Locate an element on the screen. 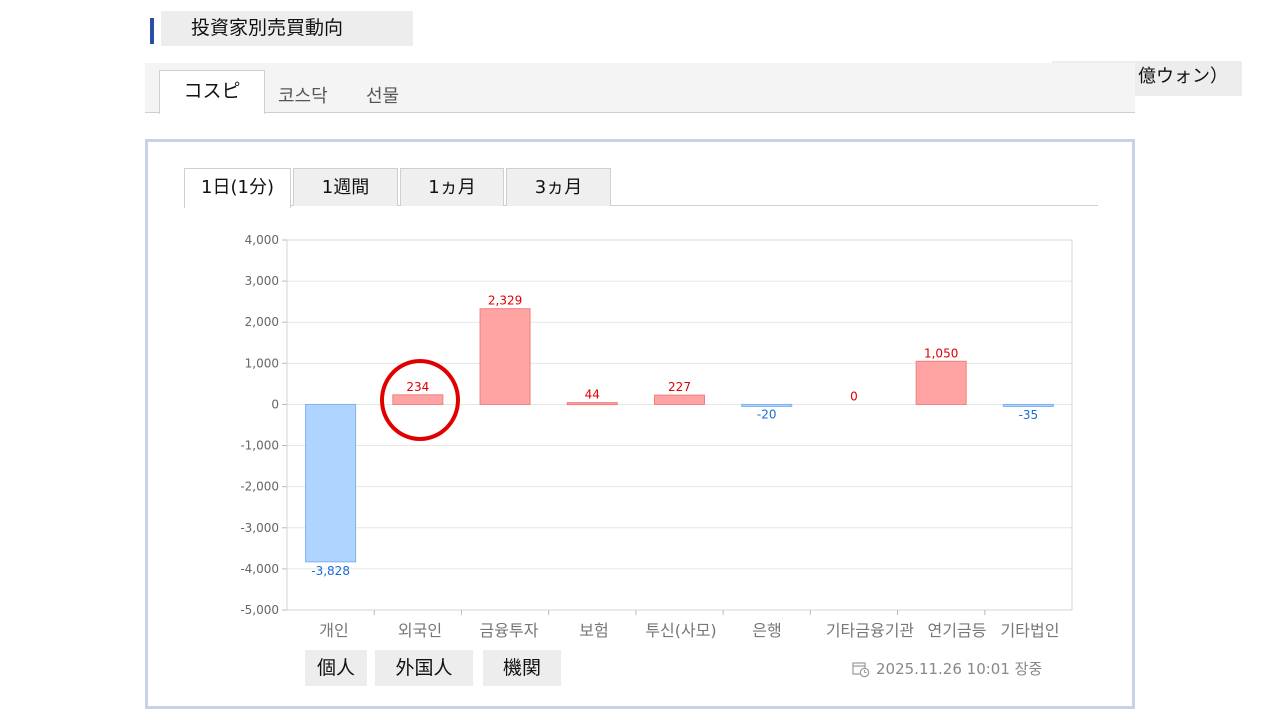 This screenshot has height=720, width=1280. x-tick-label: 기타금융기관 is located at coordinates (870, 630).